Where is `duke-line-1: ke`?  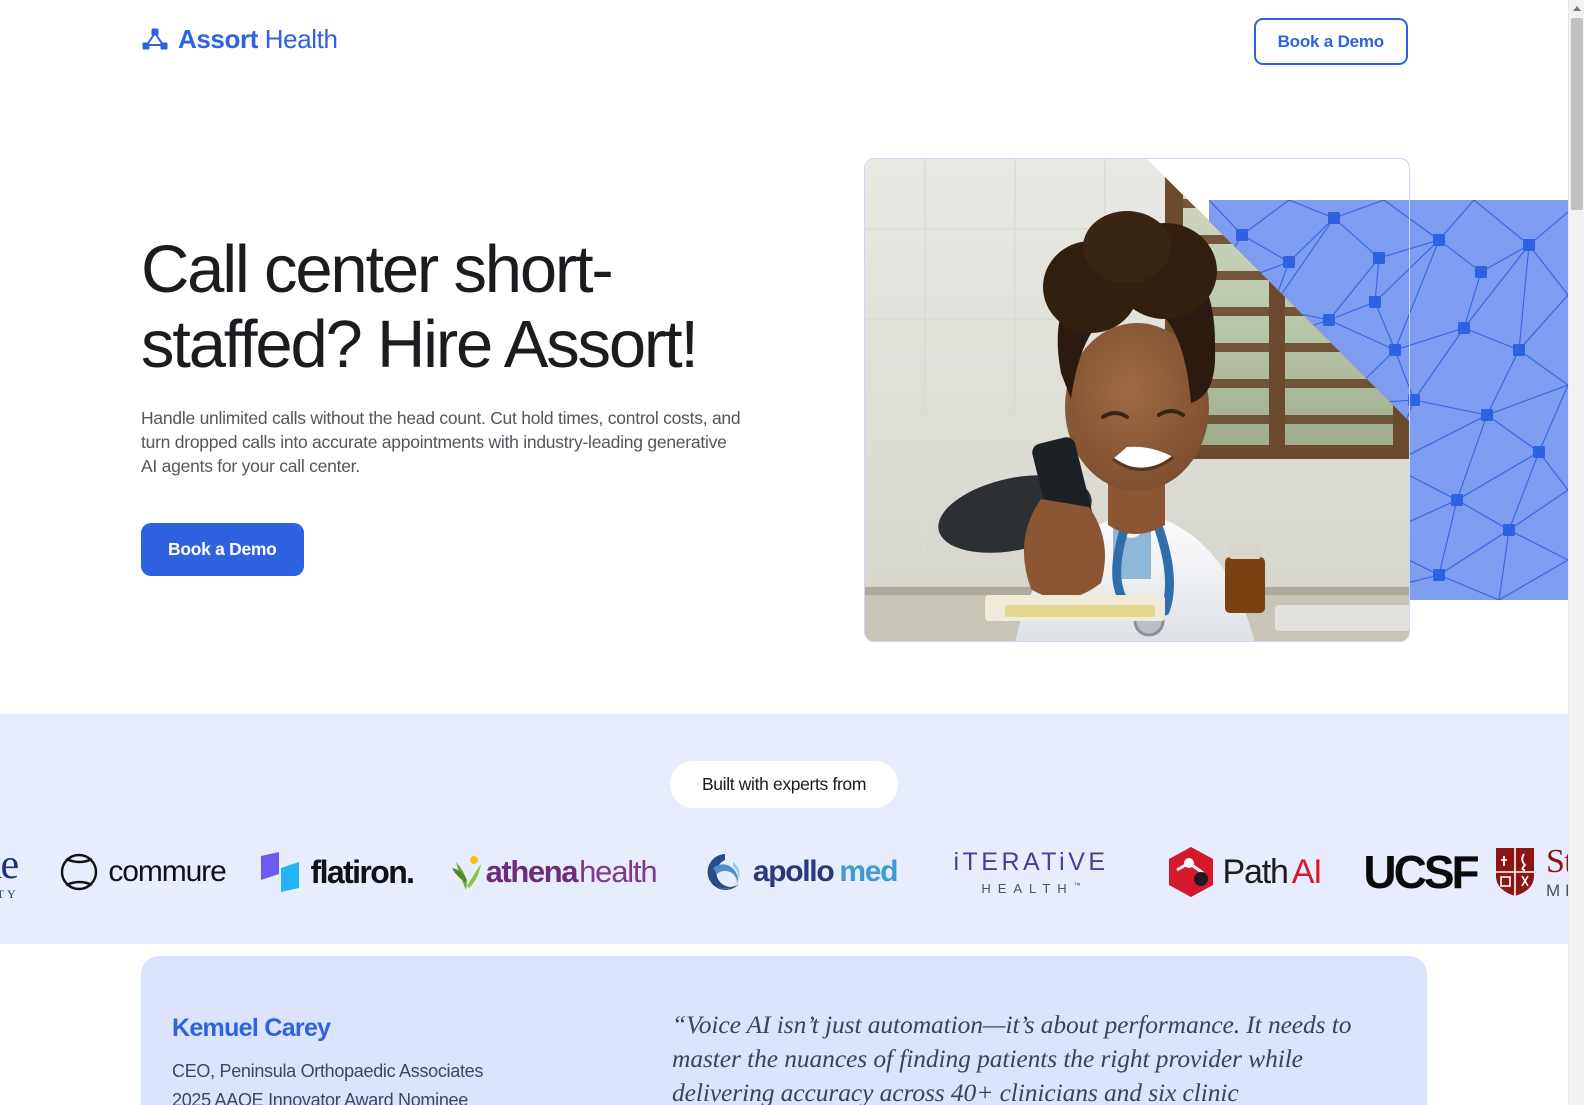
duke-line-1: ke is located at coordinates (9, 865).